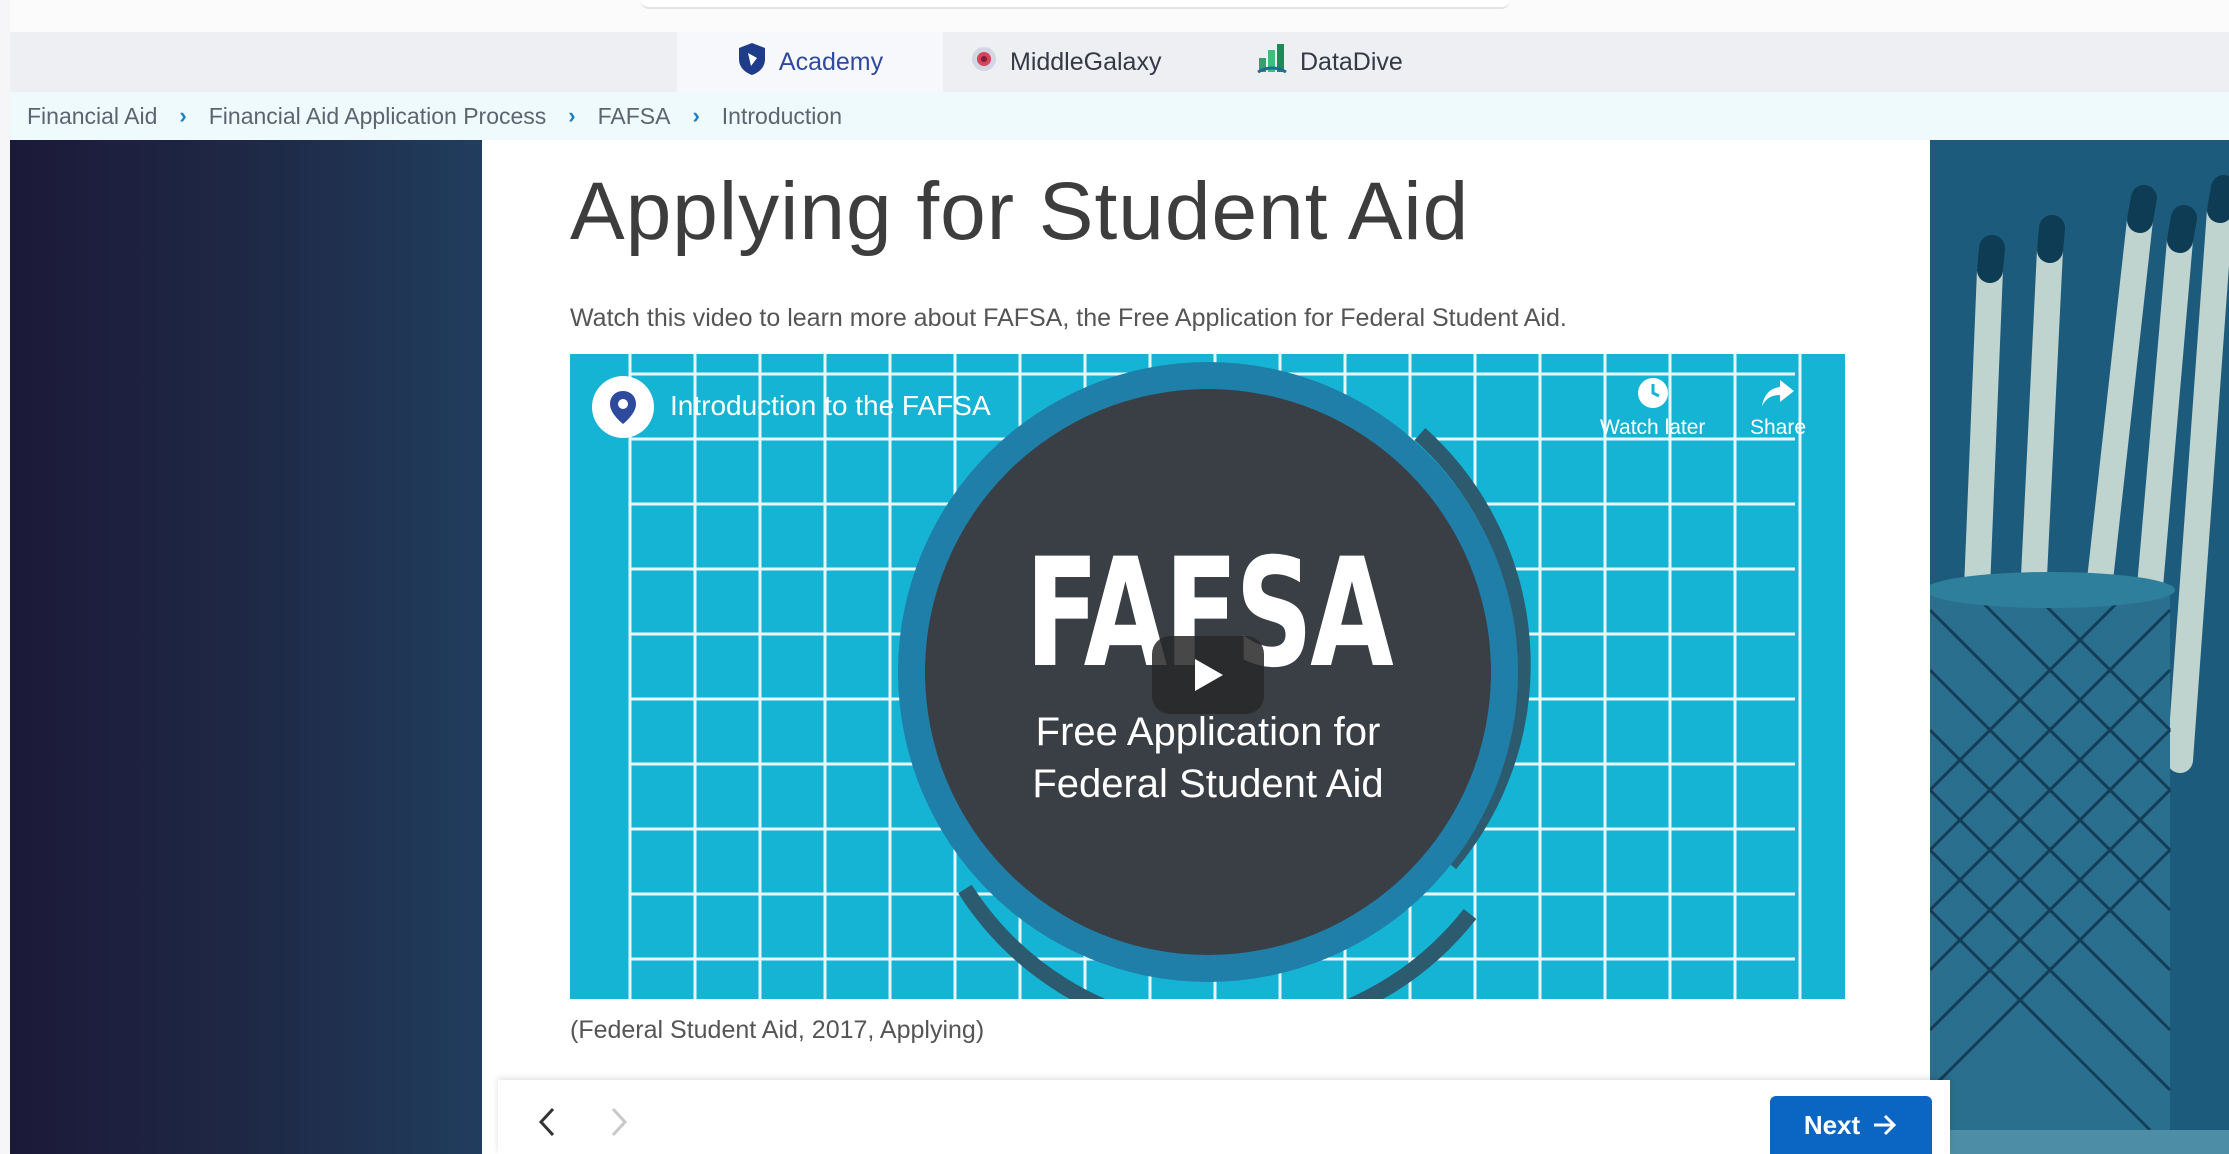 The image size is (2229, 1154). Describe the element at coordinates (1885, 1125) in the screenshot. I see `arrow-right-icon` at that location.